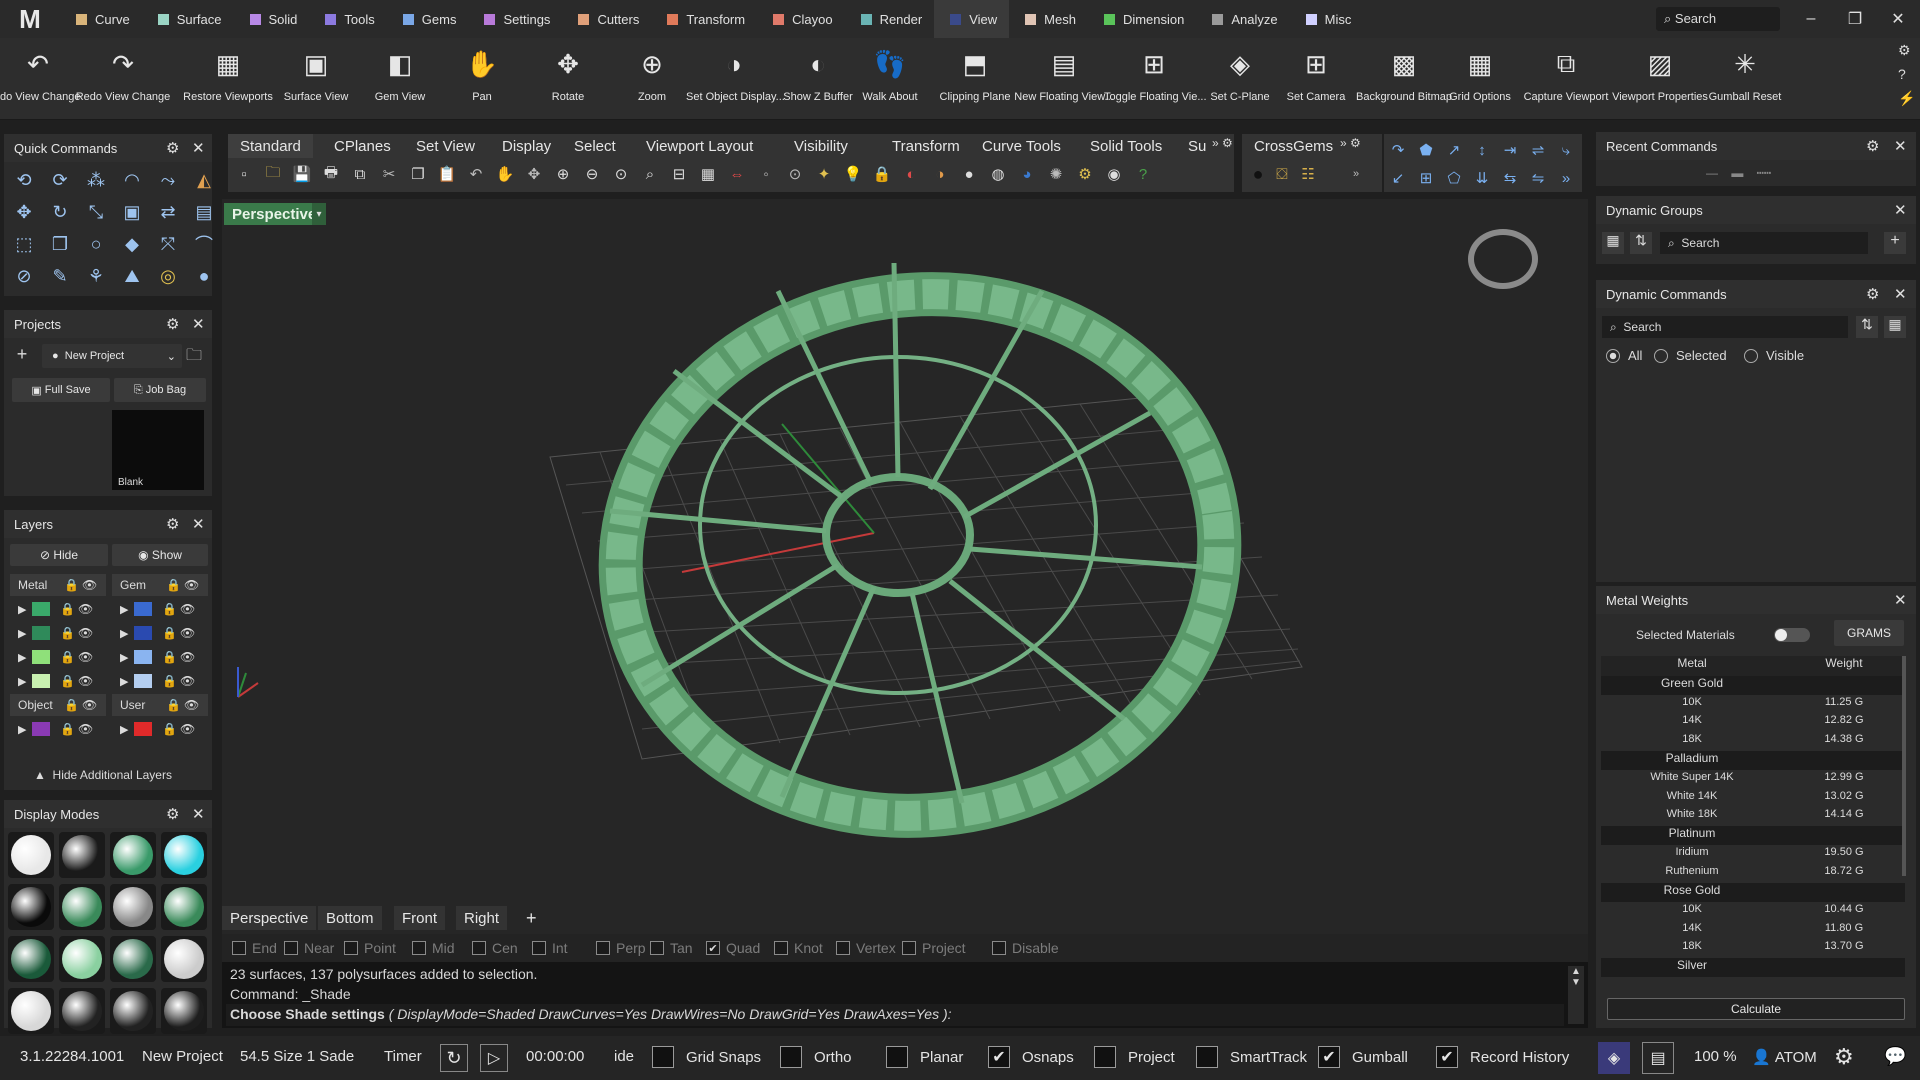 The height and width of the screenshot is (1080, 1920). Describe the element at coordinates (795, 174) in the screenshot. I see `toolbar-icon-19: ⊙` at that location.